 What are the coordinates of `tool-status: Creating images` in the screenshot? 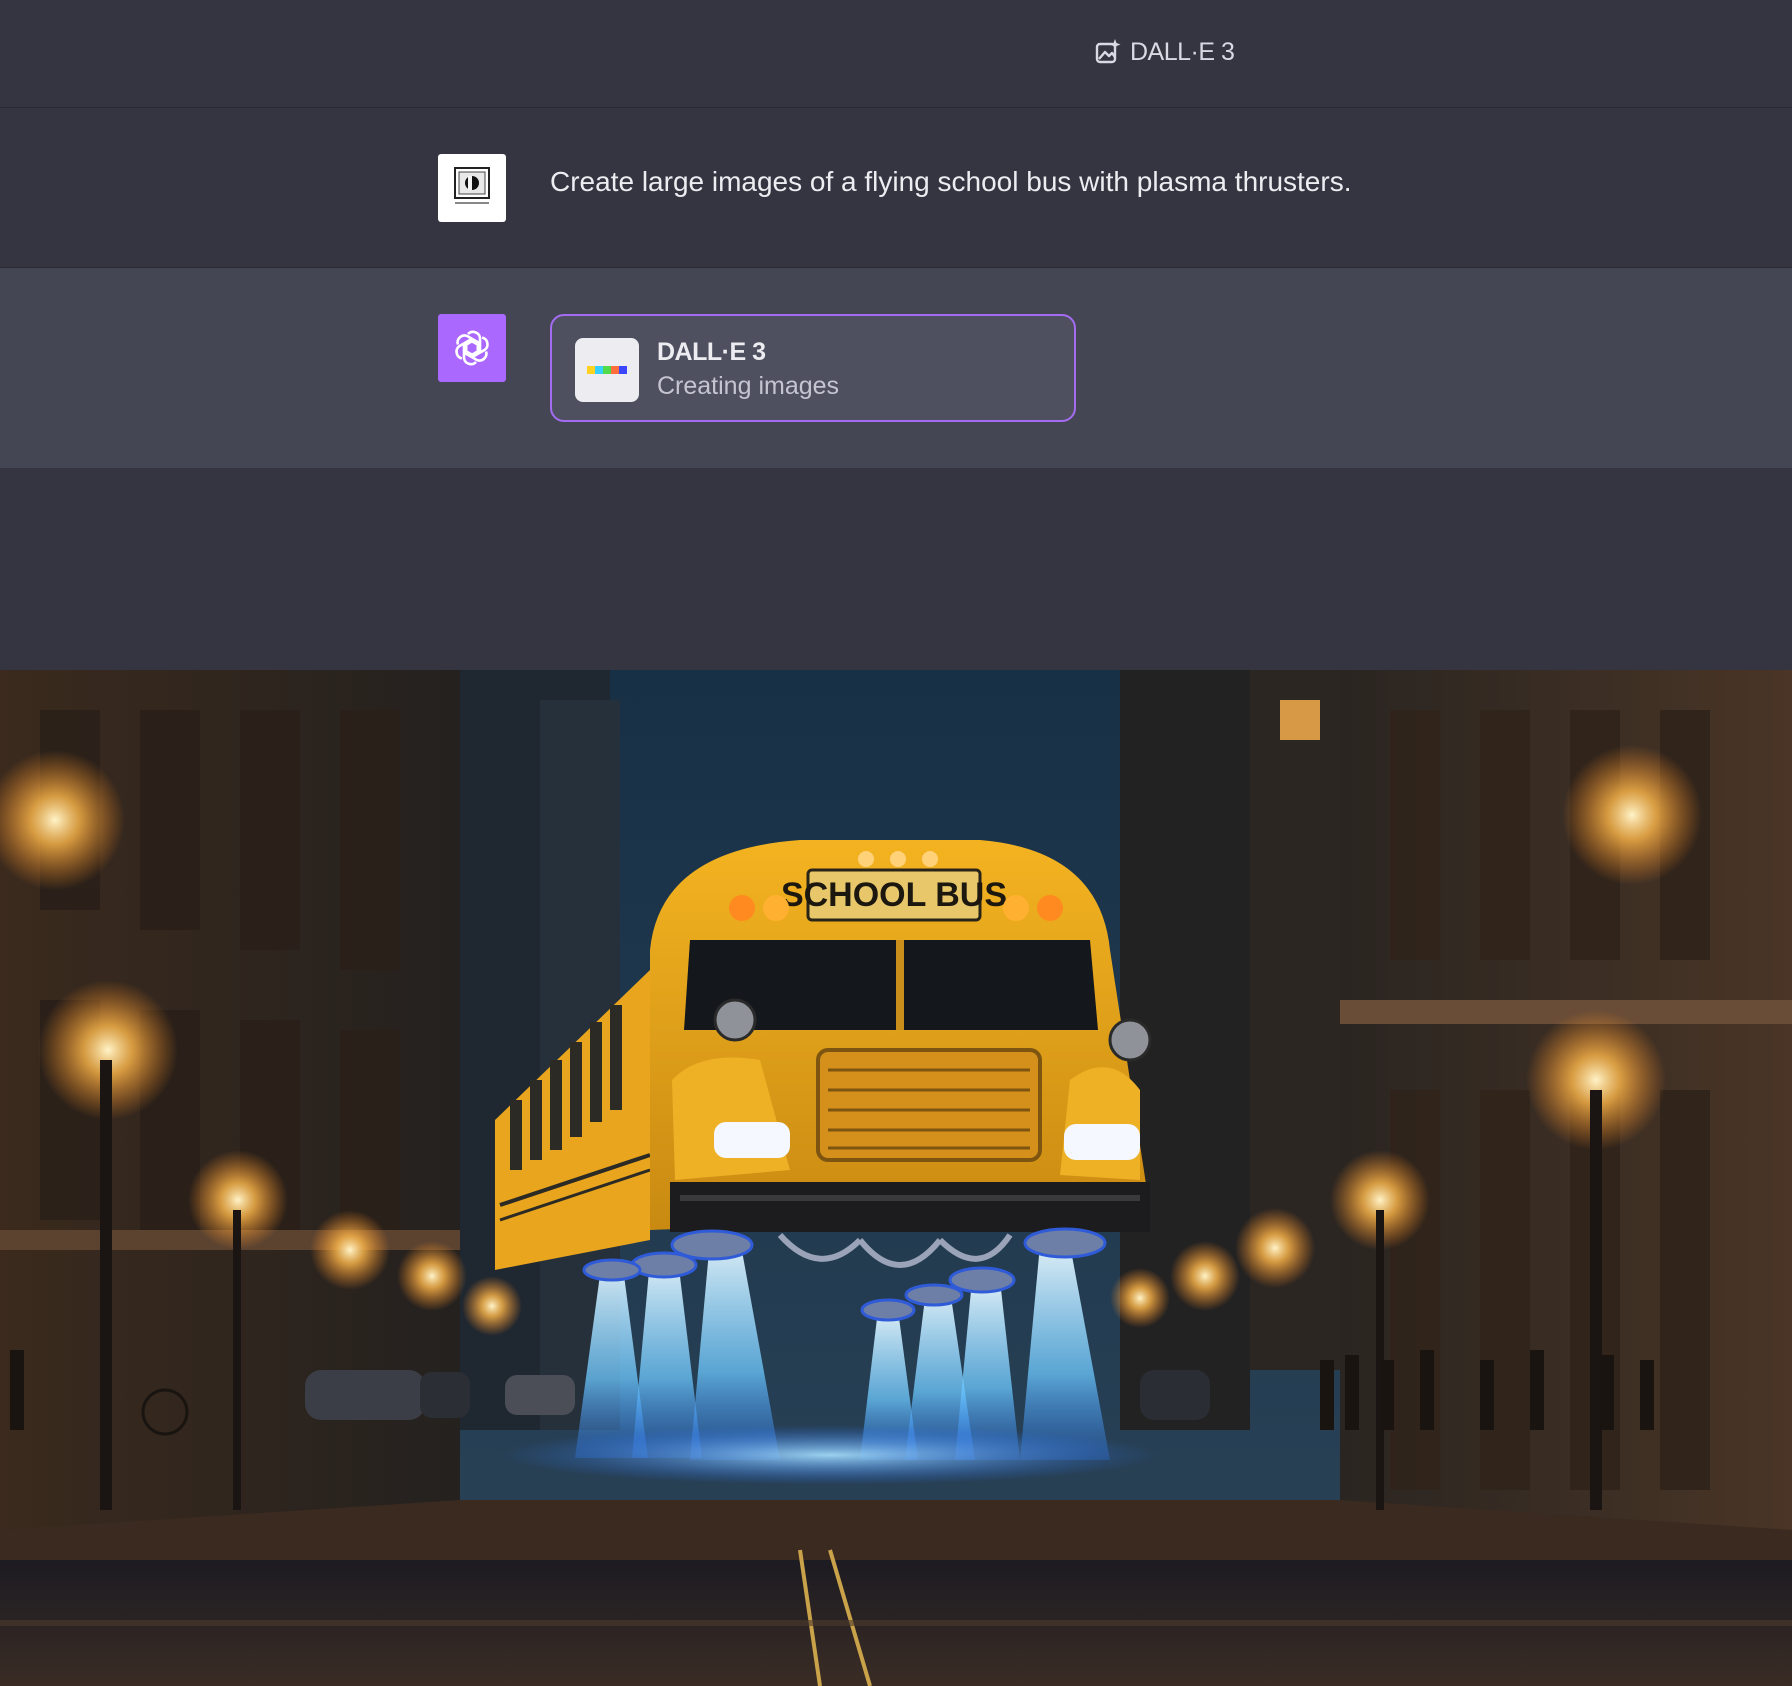 It's located at (748, 386).